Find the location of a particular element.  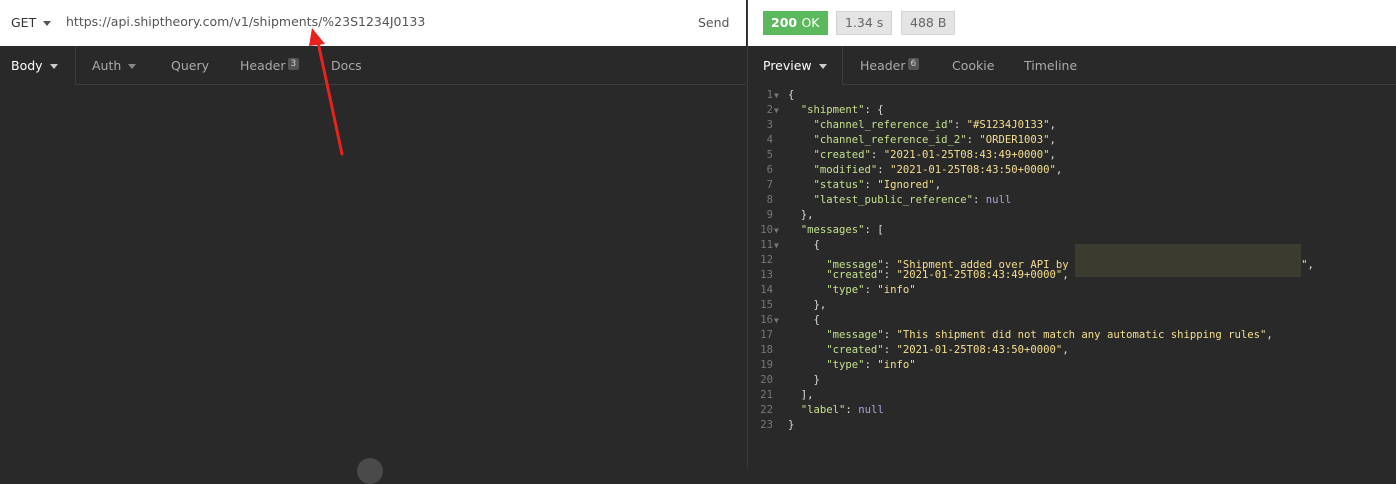

response-time-badge: 1.34 s is located at coordinates (864, 23).